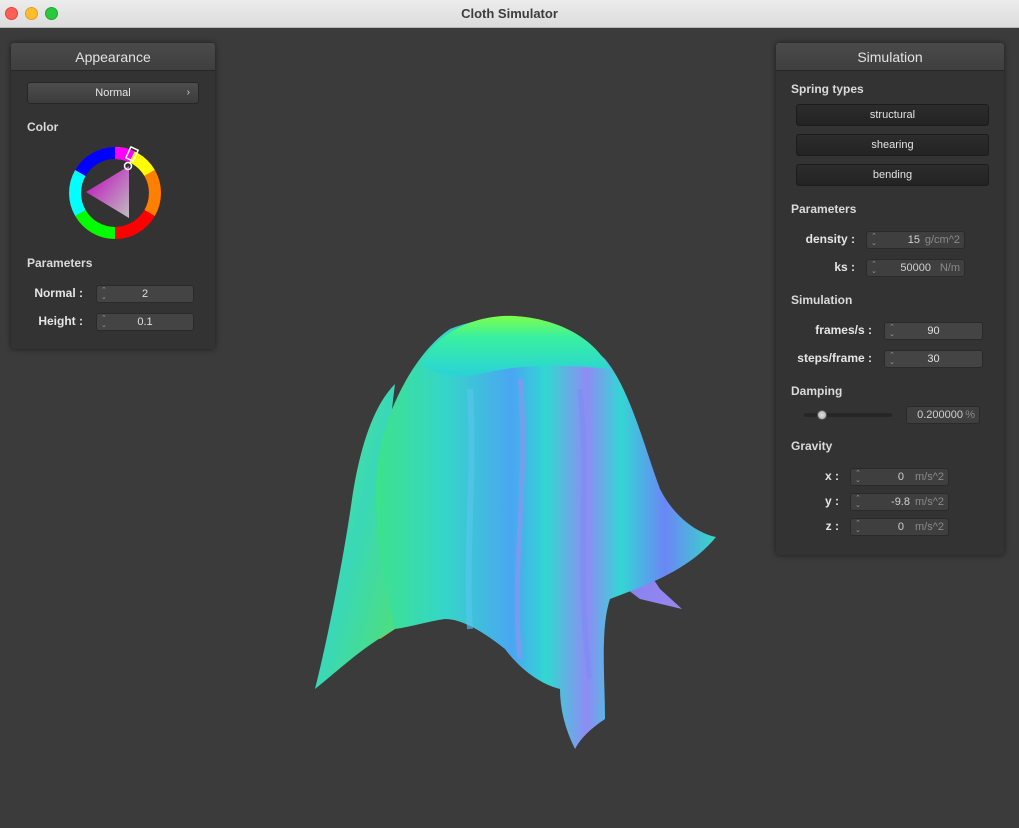  I want to click on gravity-x-input: ⌃ ⌄ 0 m/s^2, so click(899, 477).